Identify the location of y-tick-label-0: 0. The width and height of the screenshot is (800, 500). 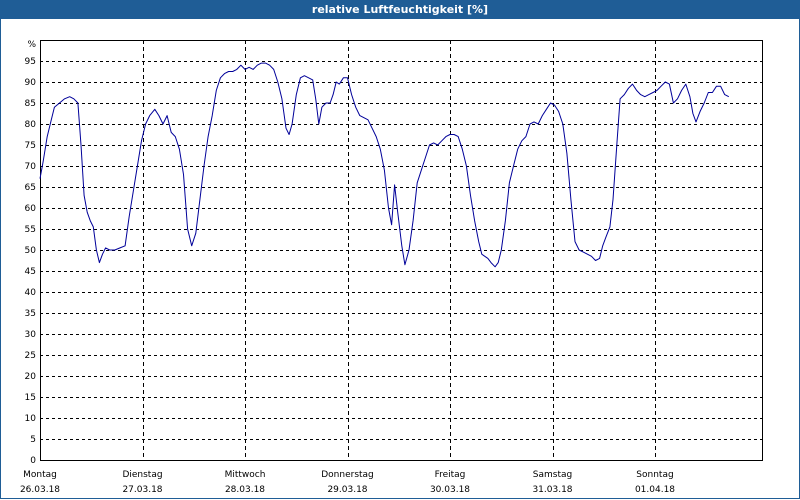
(33, 461).